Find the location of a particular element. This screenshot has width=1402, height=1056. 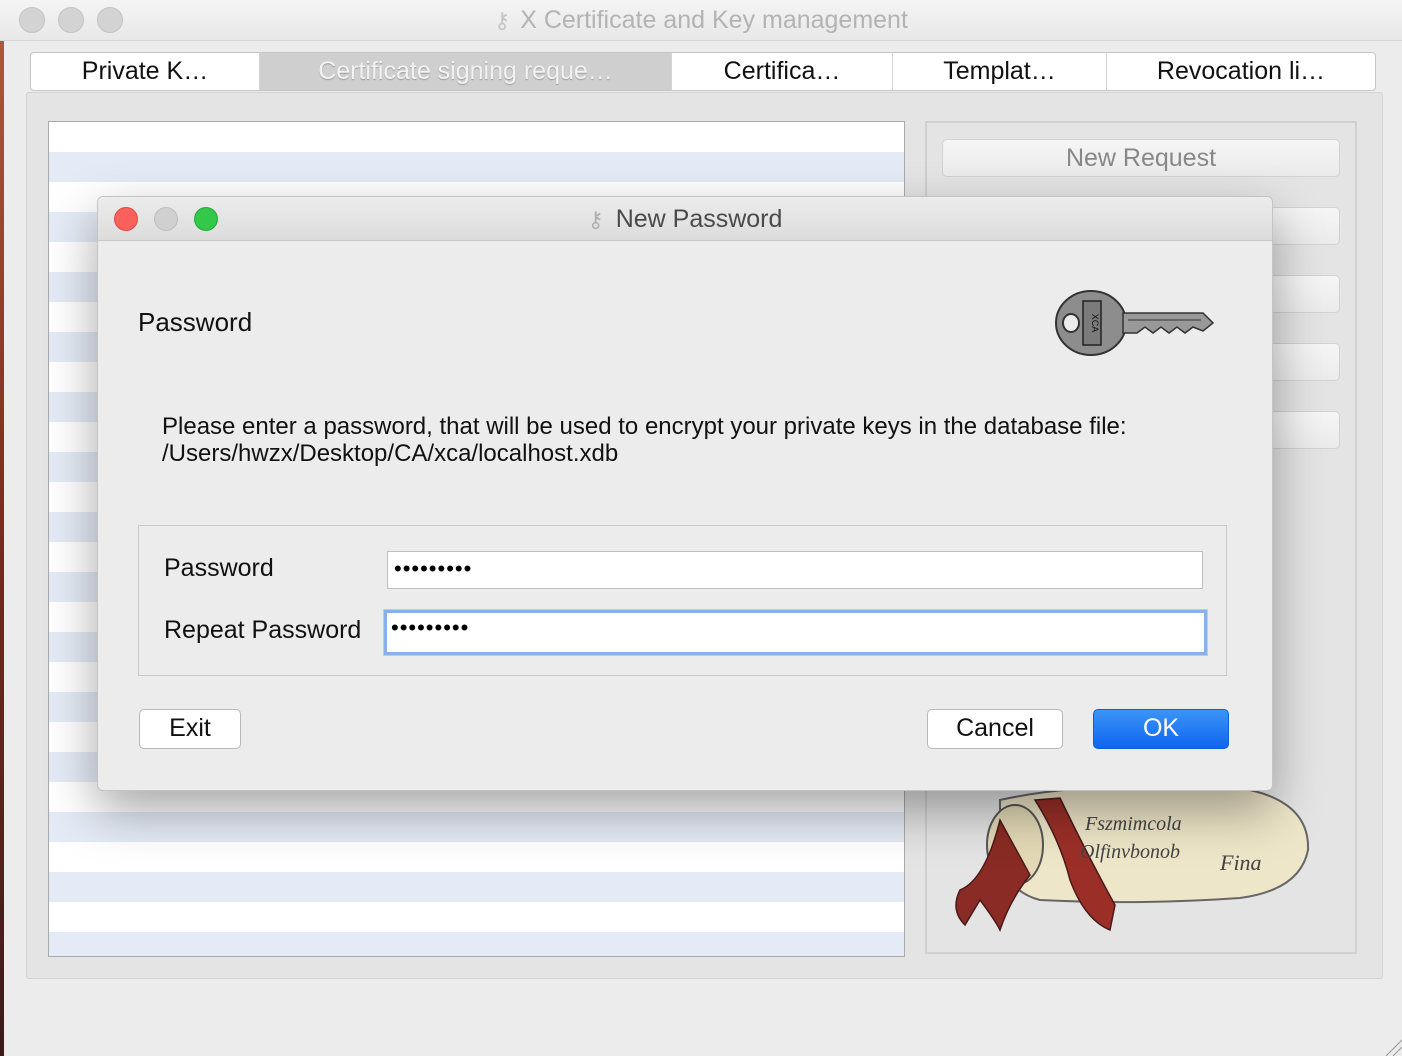

dialog-title: ⚷ New Password is located at coordinates (685, 219).